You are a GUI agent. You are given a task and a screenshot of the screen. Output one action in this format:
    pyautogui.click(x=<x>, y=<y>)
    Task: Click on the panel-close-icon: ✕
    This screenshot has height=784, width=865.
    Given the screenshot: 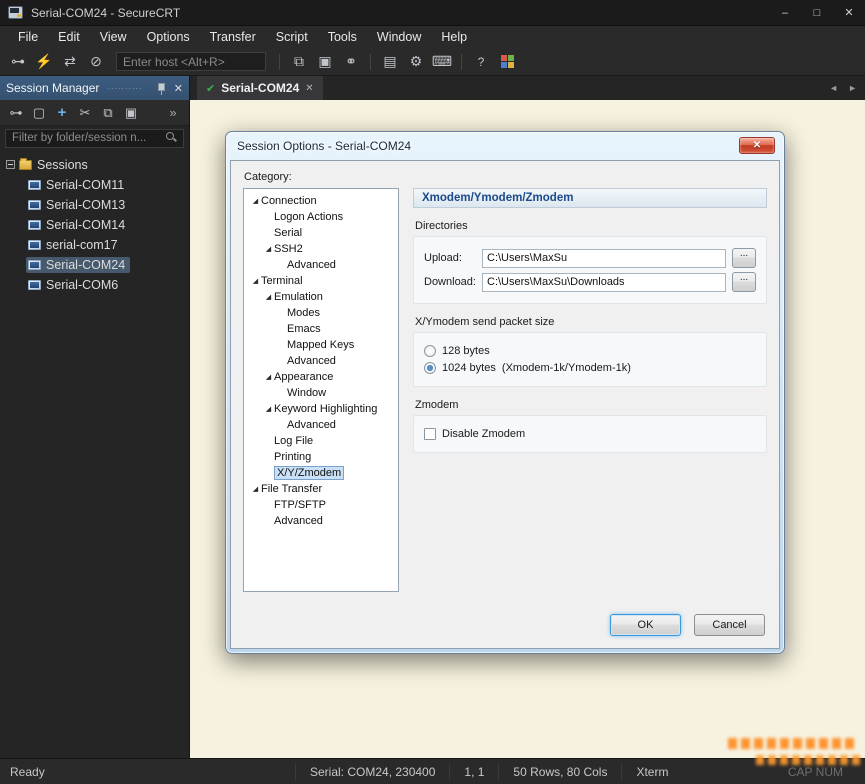 What is the action you would take?
    pyautogui.click(x=178, y=88)
    